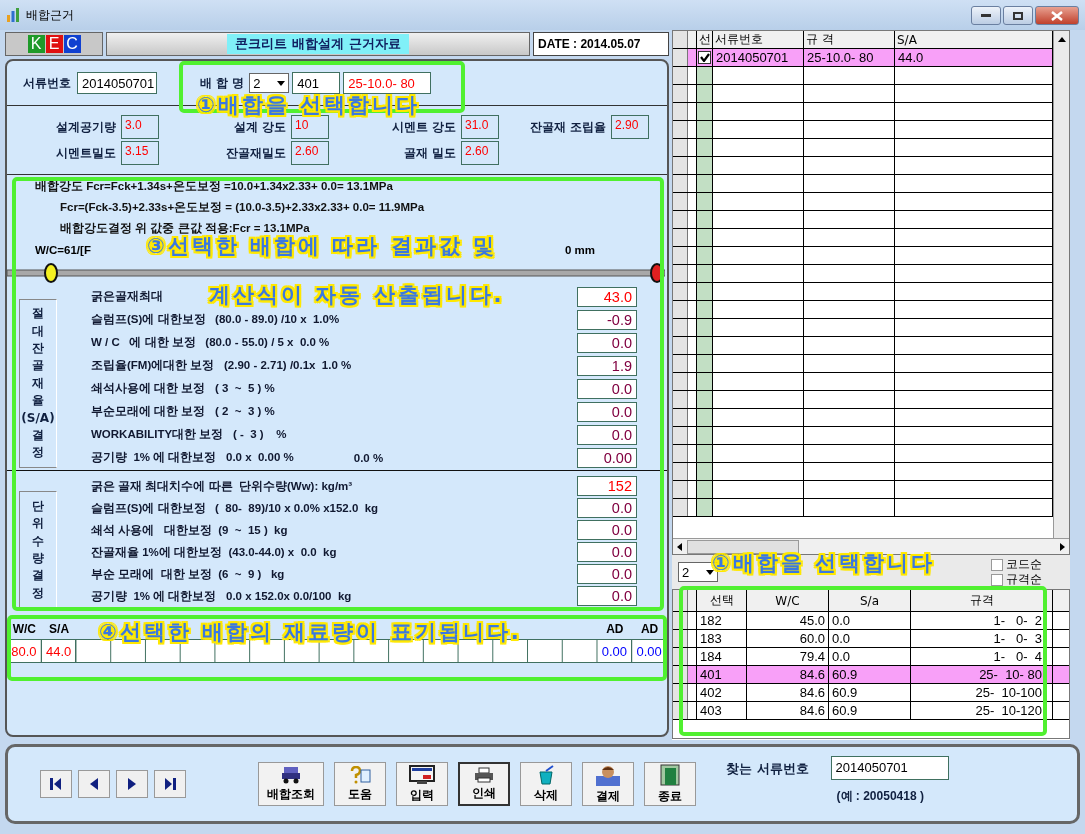 This screenshot has height=834, width=1085. Describe the element at coordinates (484, 774) in the screenshot. I see `printer-icon` at that location.